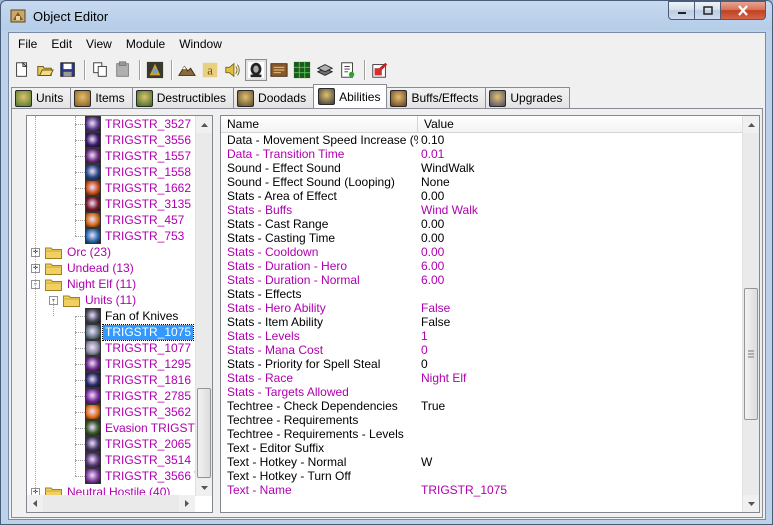 The image size is (773, 525). Describe the element at coordinates (83, 268) in the screenshot. I see `tree-folder: + Undead (13)` at that location.